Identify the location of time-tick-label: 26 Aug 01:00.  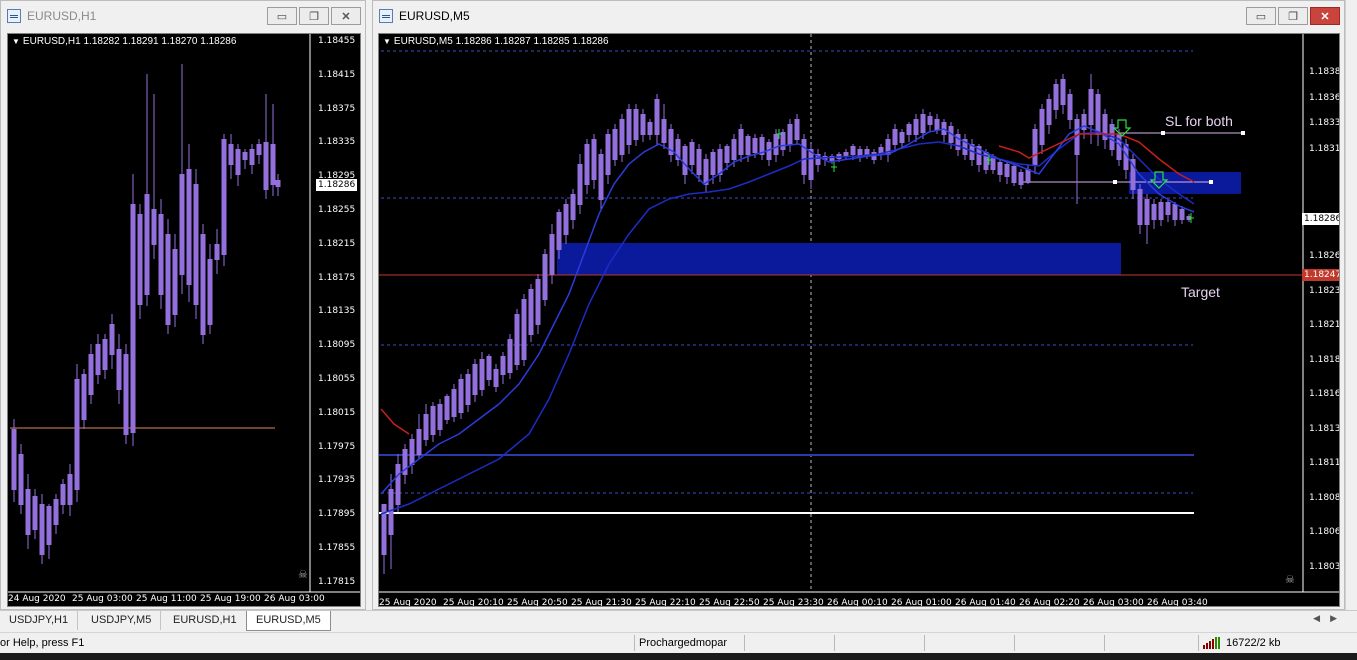
(921, 602).